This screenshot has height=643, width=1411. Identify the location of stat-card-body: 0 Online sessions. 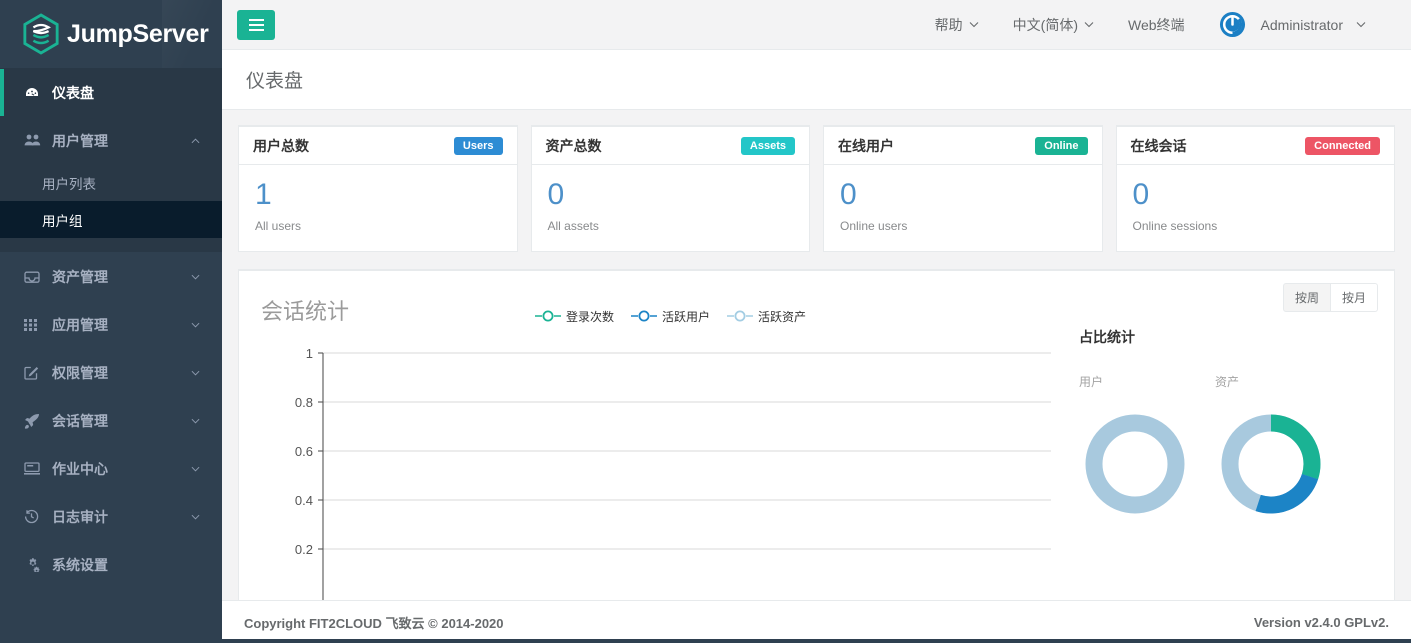
(1256, 208).